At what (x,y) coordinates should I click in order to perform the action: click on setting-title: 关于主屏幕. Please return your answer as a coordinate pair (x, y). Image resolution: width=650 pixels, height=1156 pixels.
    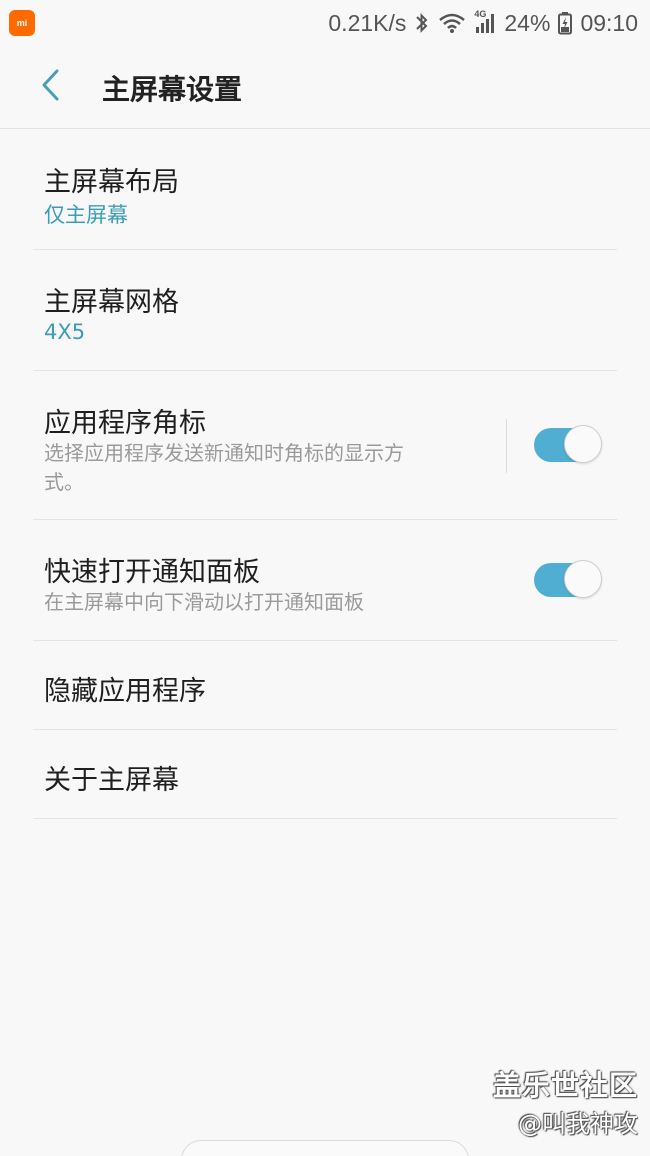
    Looking at the image, I should click on (111, 780).